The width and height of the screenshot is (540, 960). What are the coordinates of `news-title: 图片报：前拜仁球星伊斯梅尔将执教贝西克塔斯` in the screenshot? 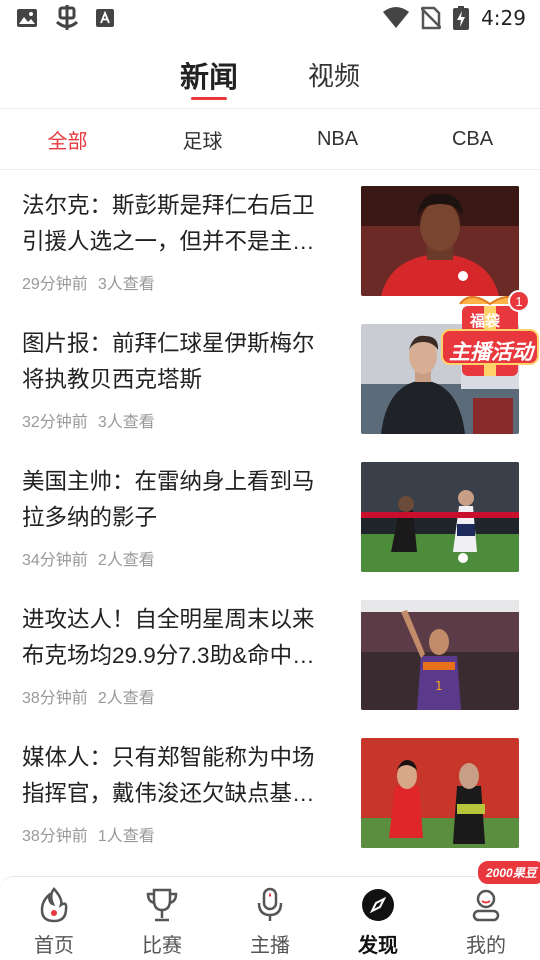 It's located at (168, 361).